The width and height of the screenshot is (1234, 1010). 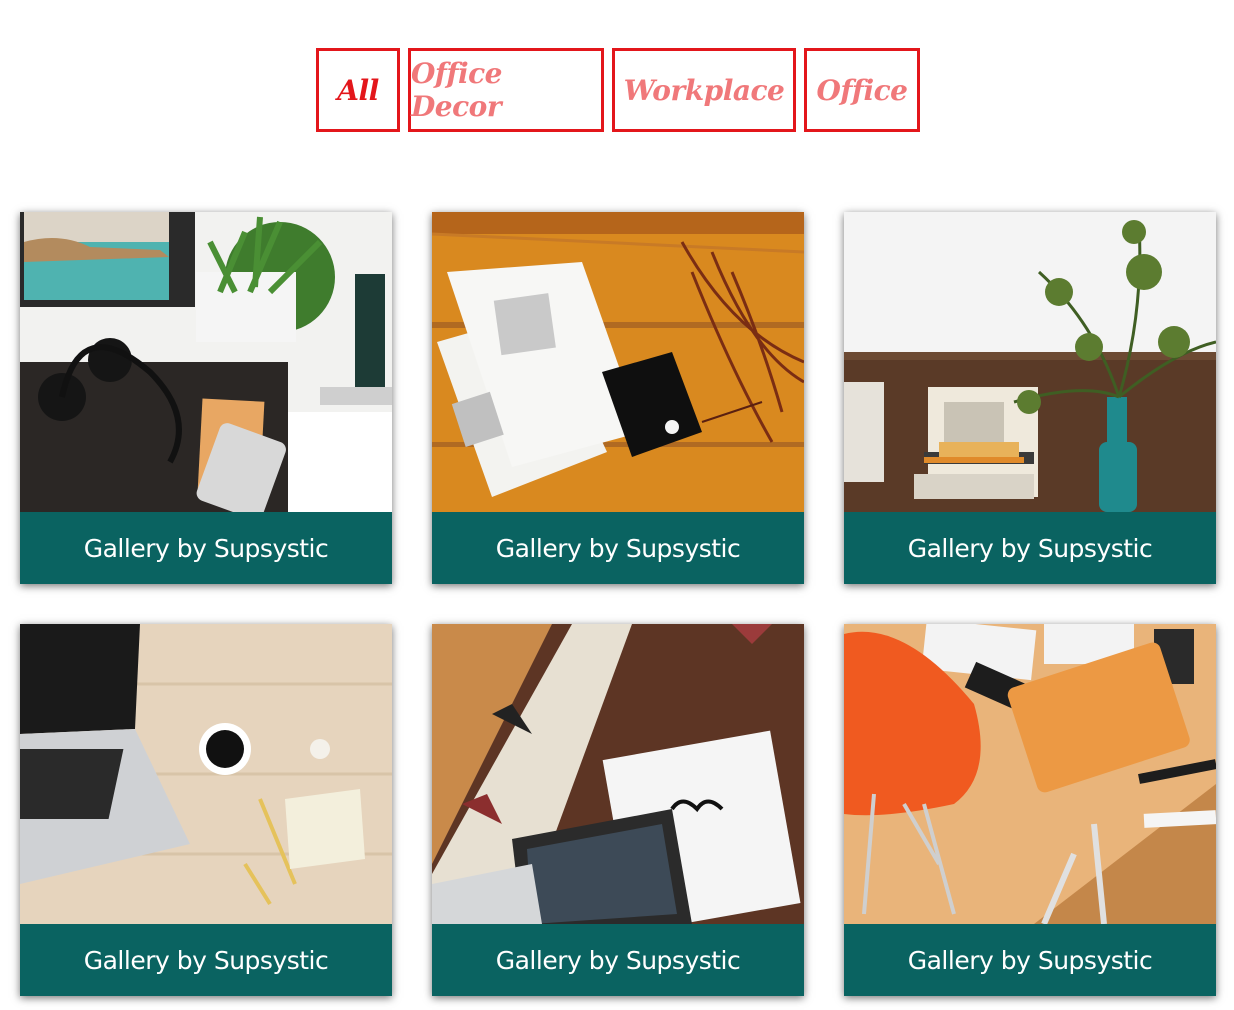 I want to click on laptop-coffee-pencils-photo, so click(x=206, y=774).